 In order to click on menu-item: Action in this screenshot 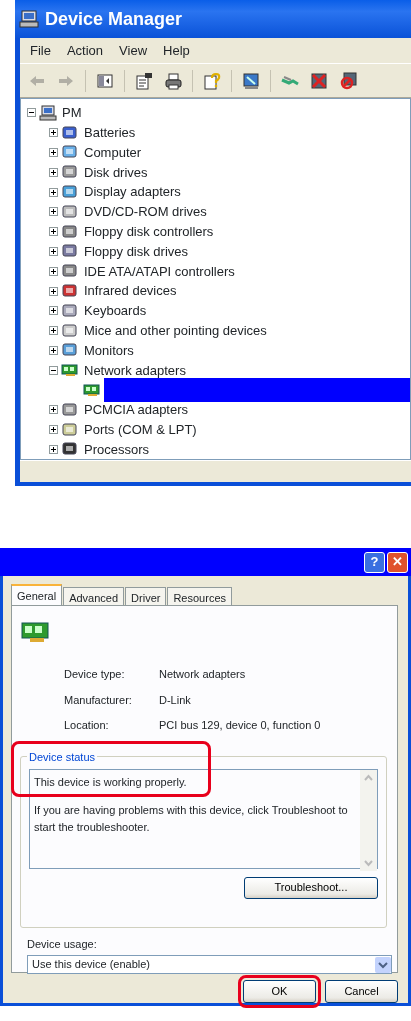, I will do `click(85, 50)`.